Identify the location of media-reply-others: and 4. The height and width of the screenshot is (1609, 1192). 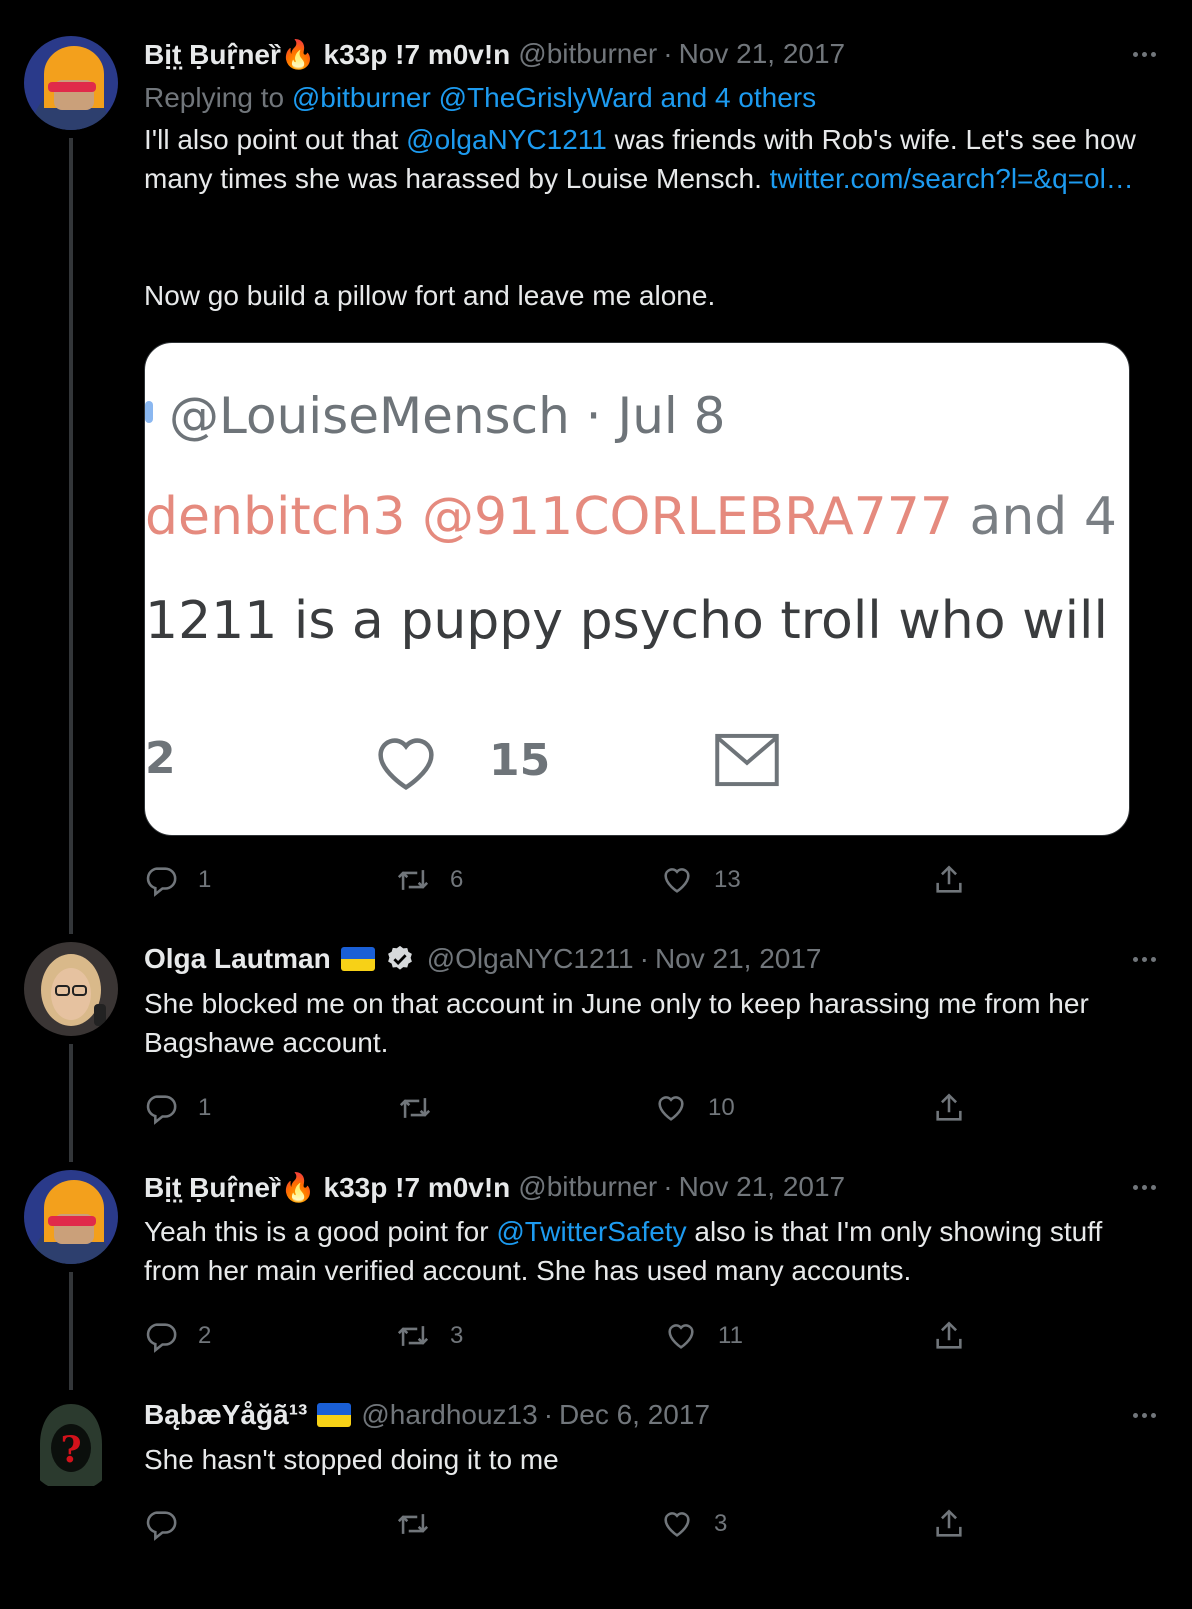
(1034, 517).